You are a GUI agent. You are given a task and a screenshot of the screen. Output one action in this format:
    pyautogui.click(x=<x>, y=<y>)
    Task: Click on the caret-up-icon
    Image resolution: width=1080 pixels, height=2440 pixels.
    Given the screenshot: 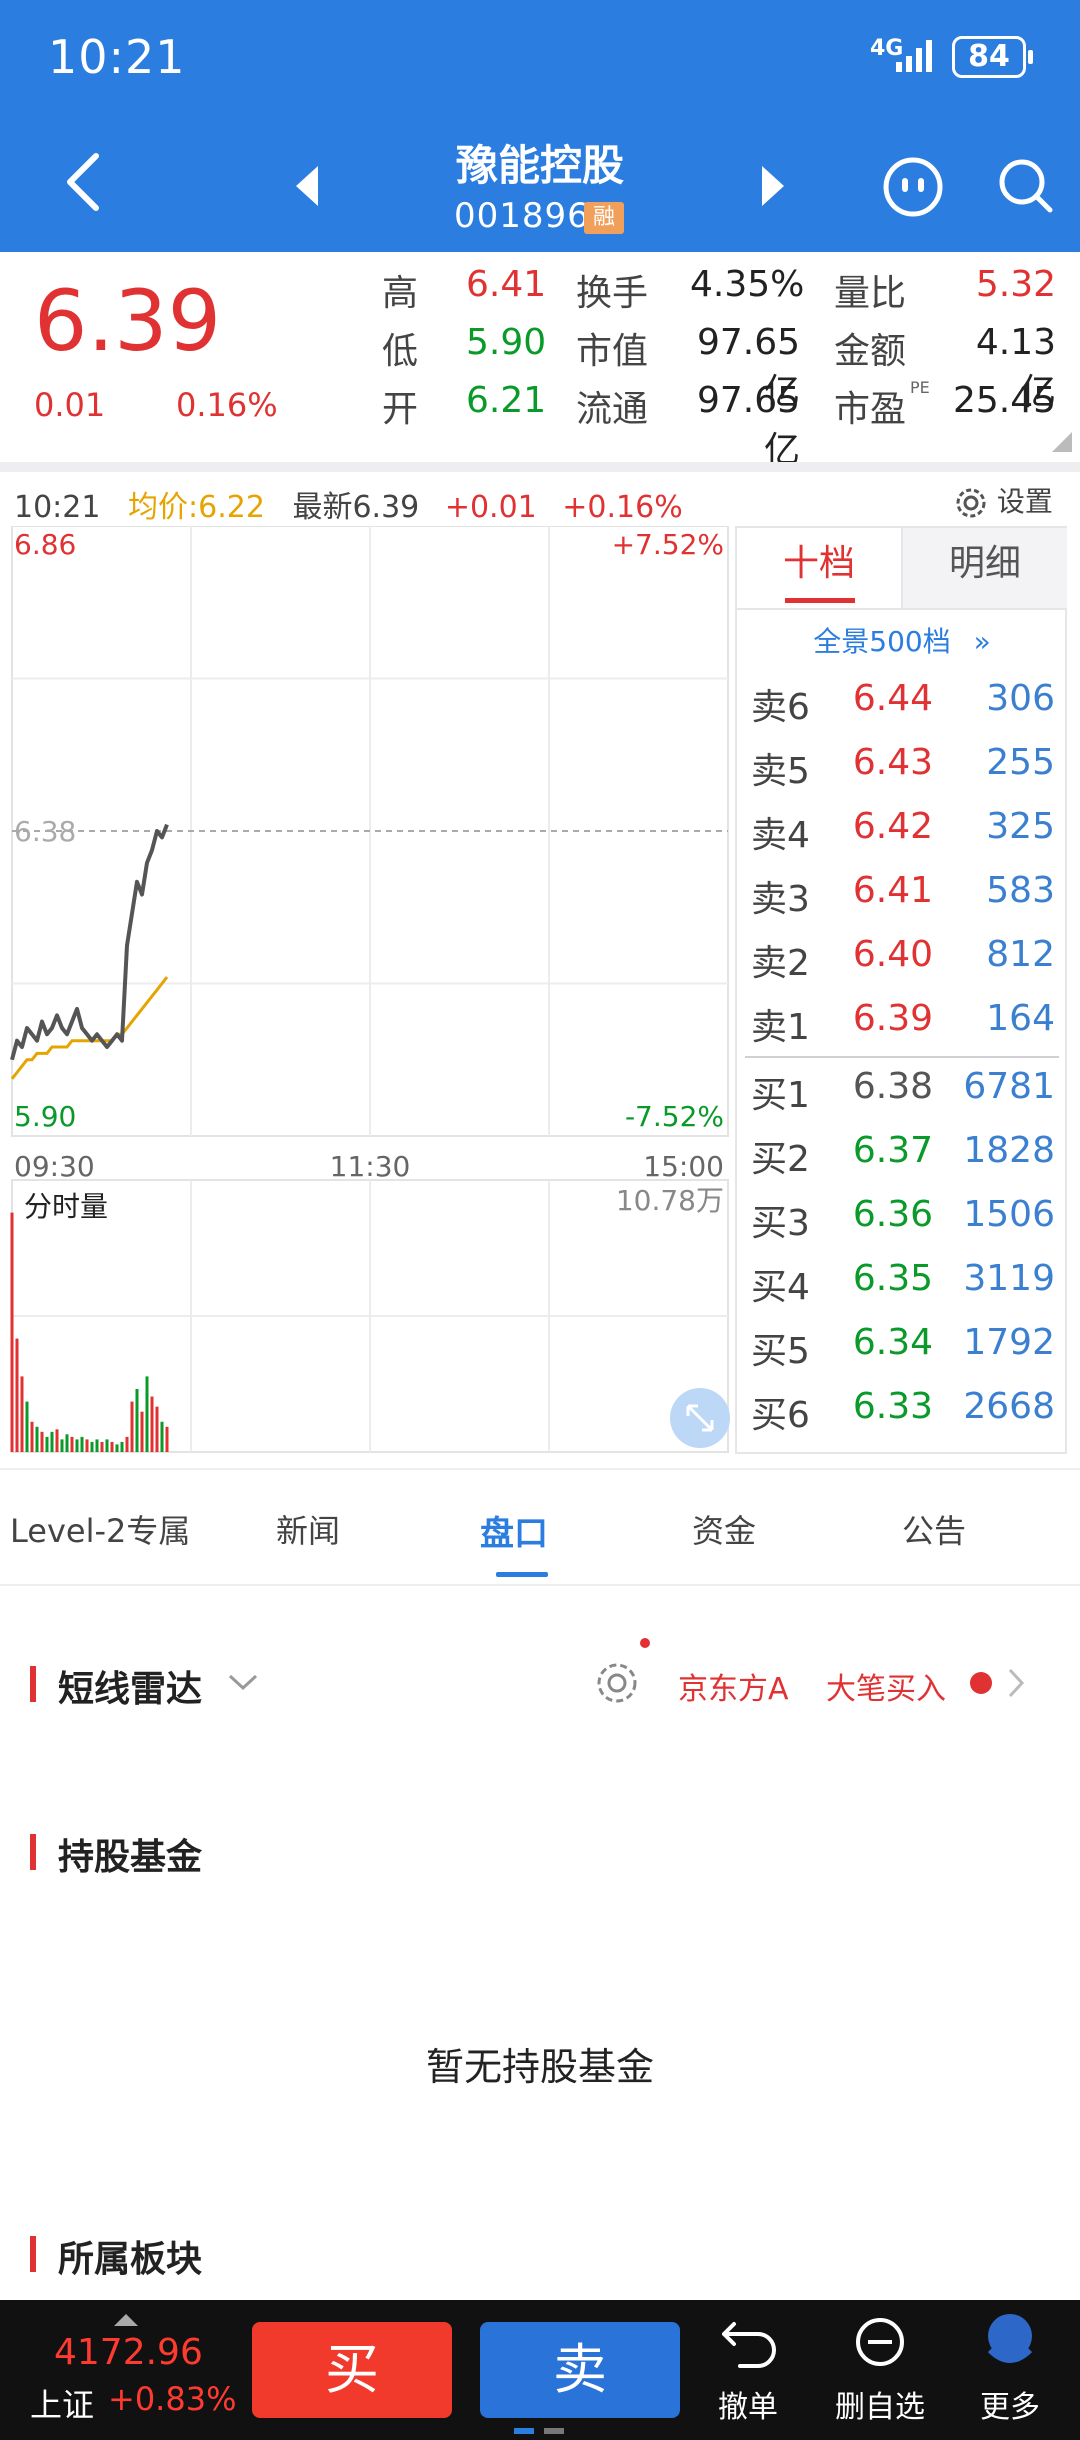 What is the action you would take?
    pyautogui.click(x=126, y=2320)
    